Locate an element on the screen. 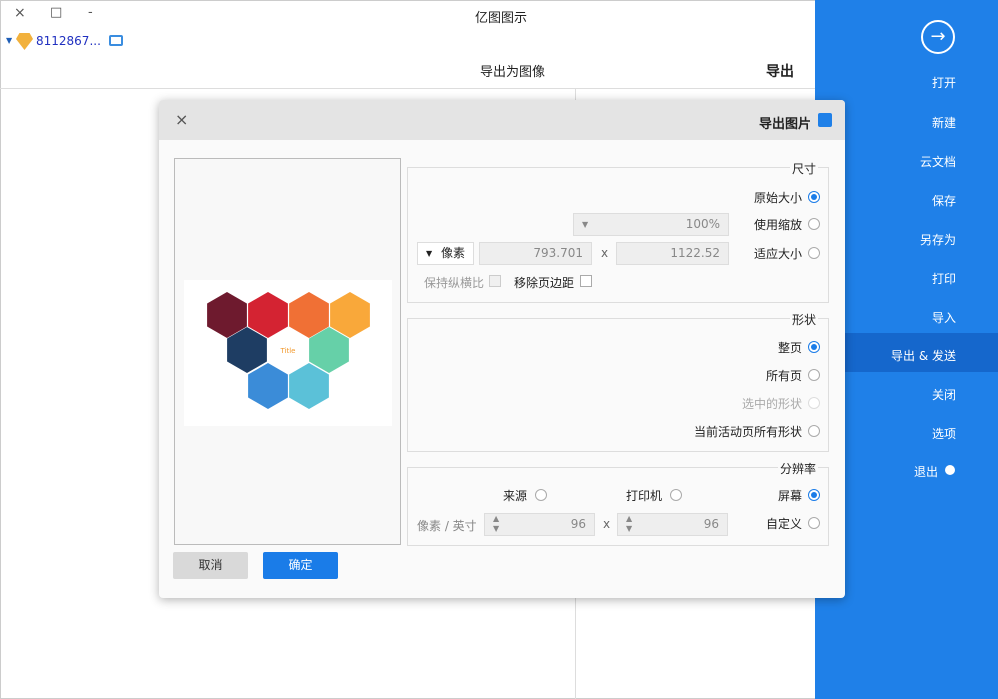  ok-button: 确定 is located at coordinates (300, 565).